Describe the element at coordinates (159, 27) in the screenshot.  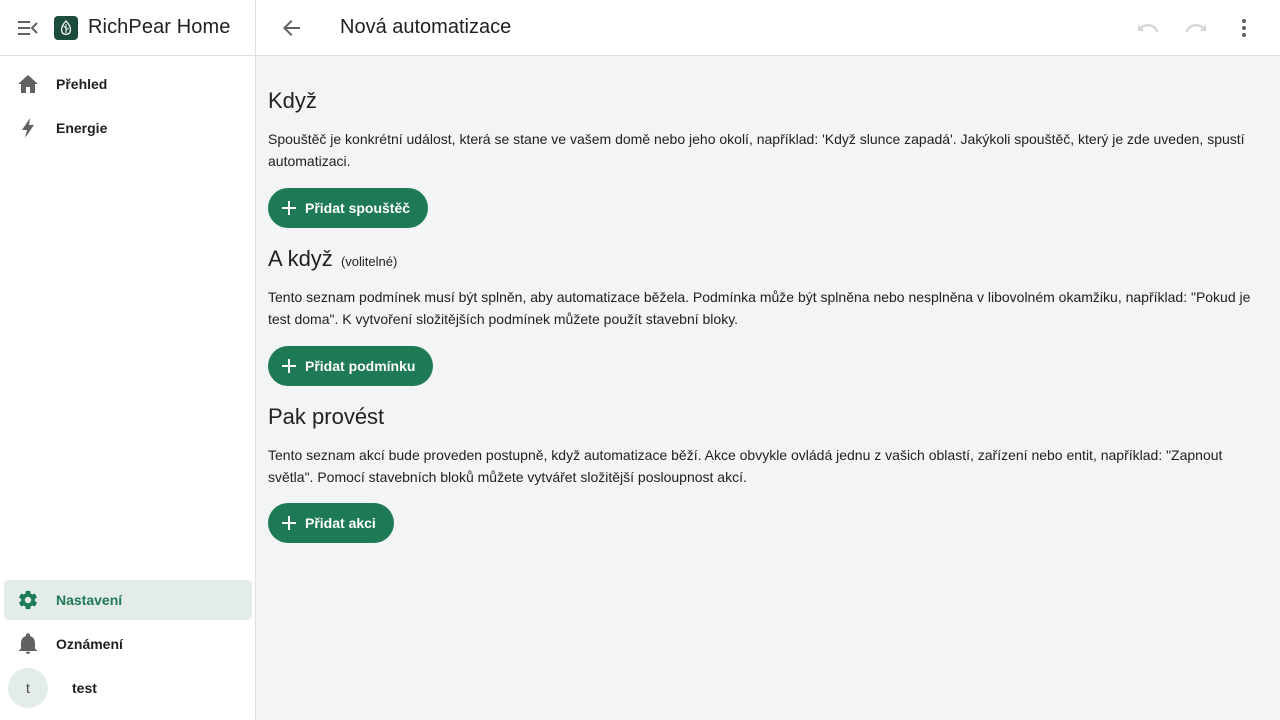
I see `app-title: RichPear Home` at that location.